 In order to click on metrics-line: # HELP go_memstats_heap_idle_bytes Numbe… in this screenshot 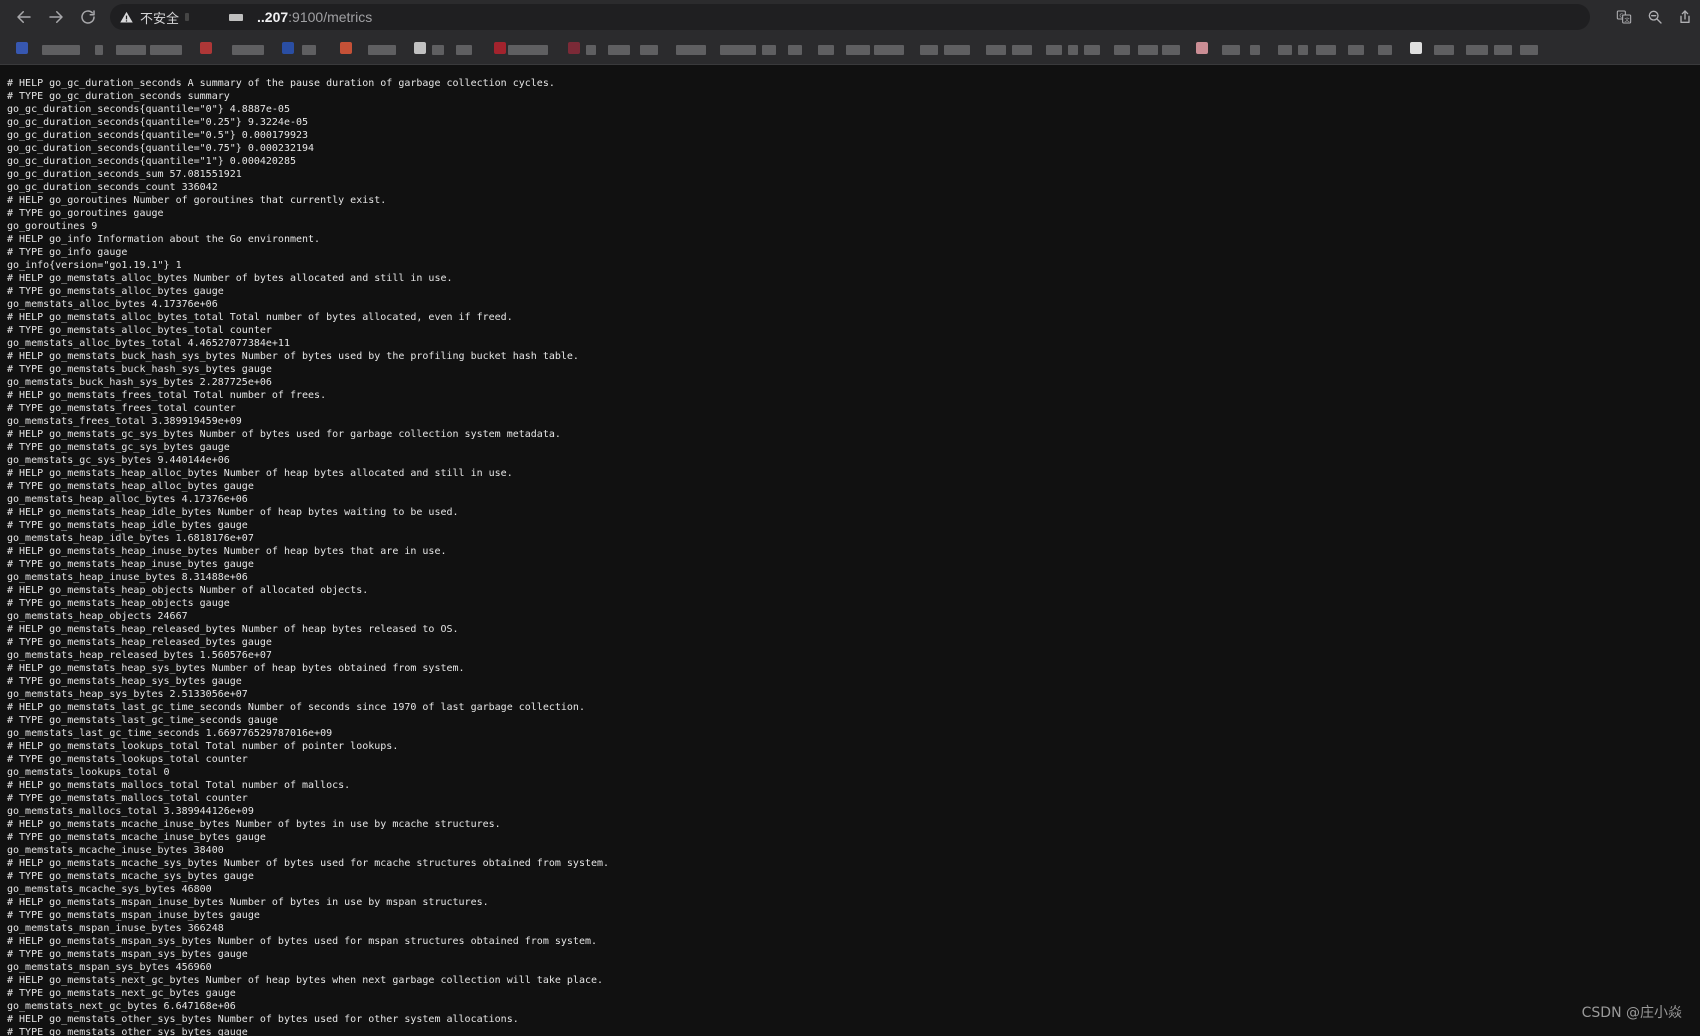, I will do `click(233, 512)`.